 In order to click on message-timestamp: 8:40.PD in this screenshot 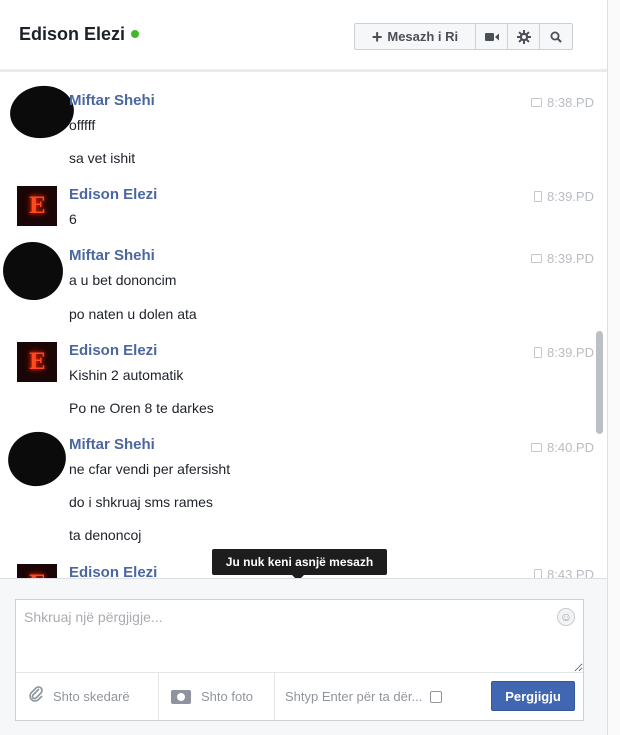, I will do `click(562, 447)`.